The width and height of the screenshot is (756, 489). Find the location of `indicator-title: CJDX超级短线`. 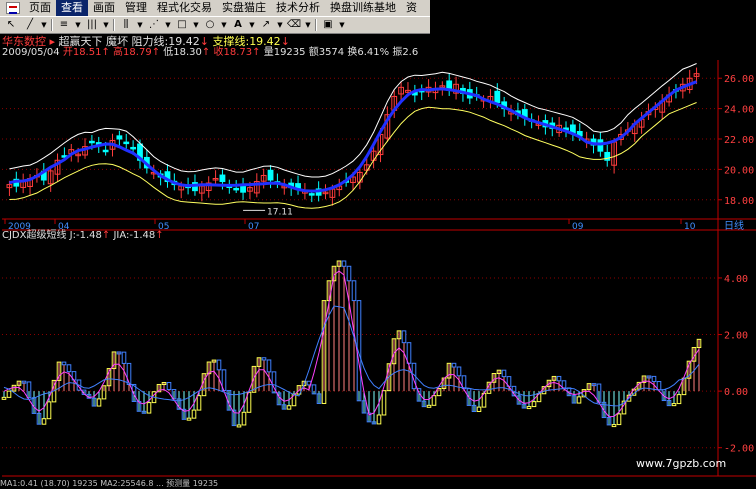

indicator-title: CJDX超级短线 is located at coordinates (34, 235).